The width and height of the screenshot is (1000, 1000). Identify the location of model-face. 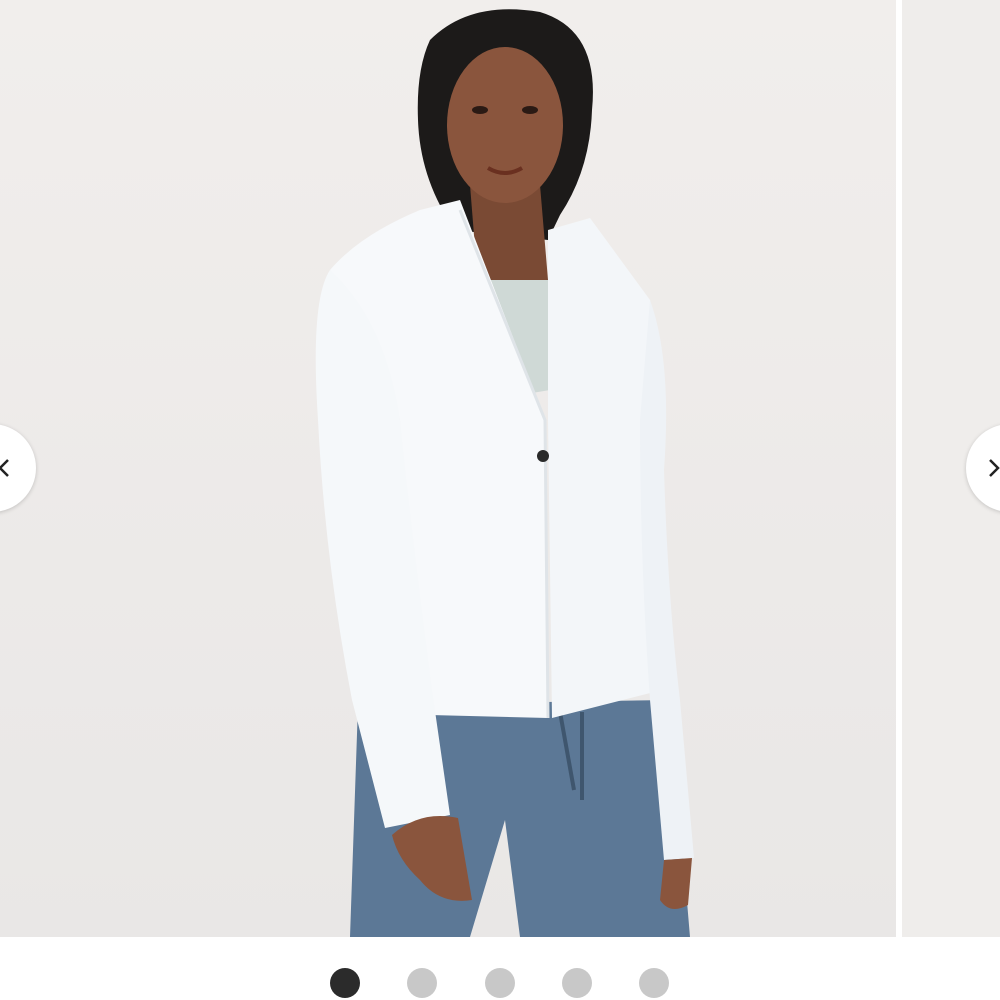
(505, 125).